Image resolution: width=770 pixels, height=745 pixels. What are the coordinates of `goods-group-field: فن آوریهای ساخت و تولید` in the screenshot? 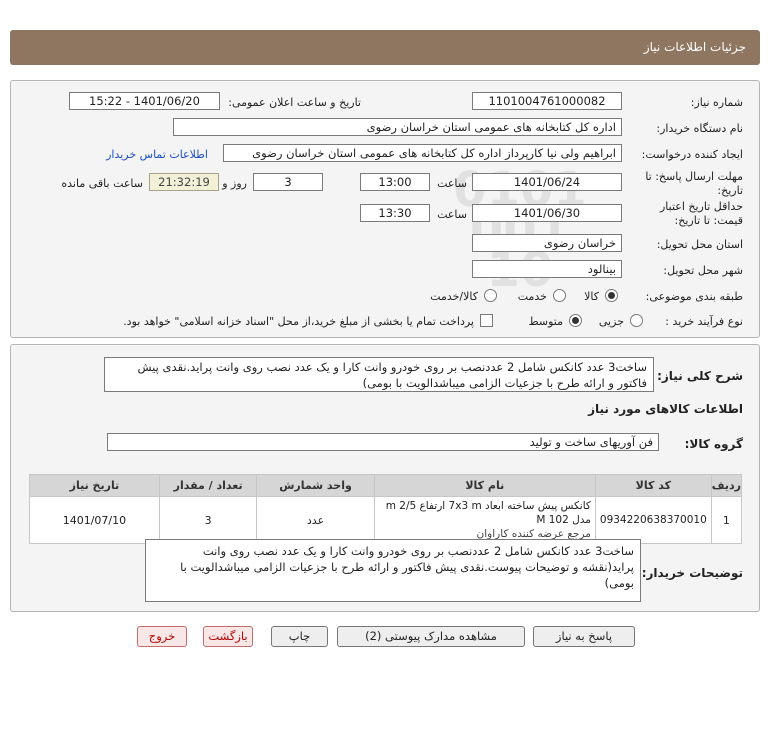 It's located at (383, 442).